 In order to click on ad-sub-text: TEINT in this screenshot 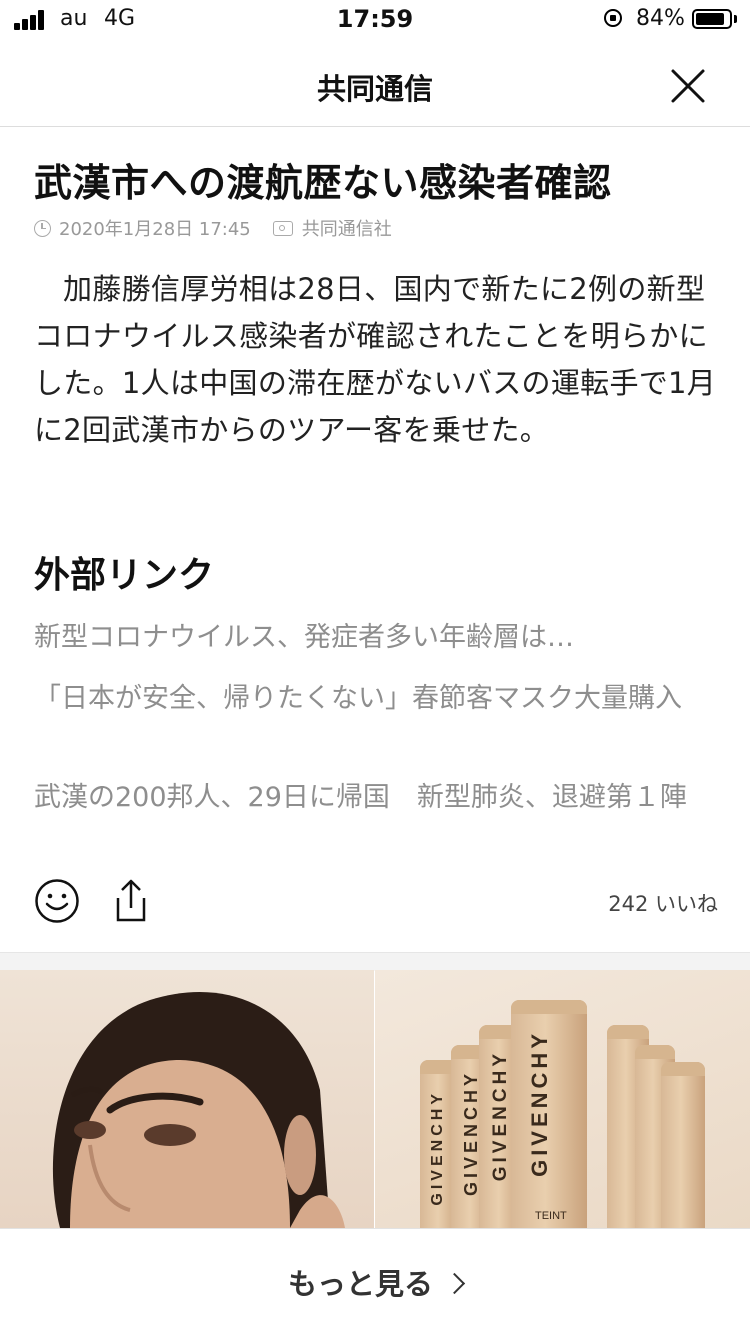, I will do `click(551, 1216)`.